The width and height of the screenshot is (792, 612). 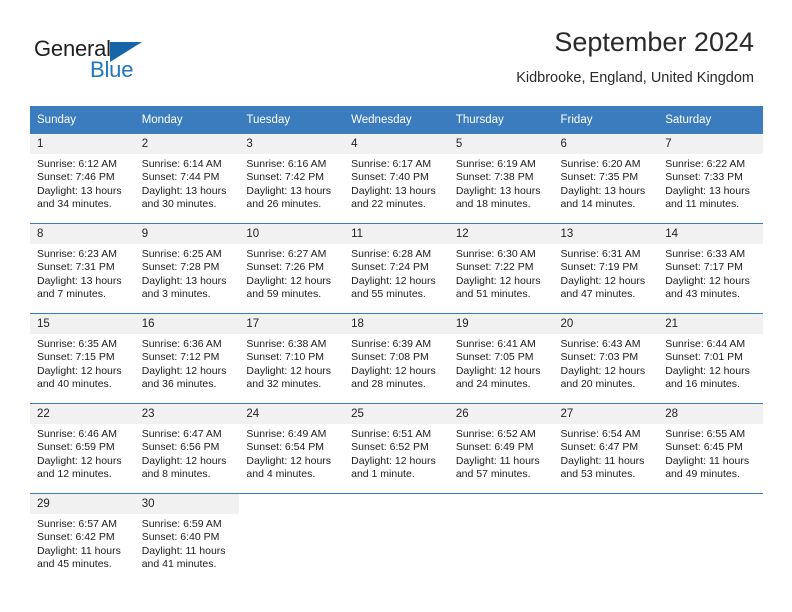 I want to click on day-number: 14, so click(x=710, y=234).